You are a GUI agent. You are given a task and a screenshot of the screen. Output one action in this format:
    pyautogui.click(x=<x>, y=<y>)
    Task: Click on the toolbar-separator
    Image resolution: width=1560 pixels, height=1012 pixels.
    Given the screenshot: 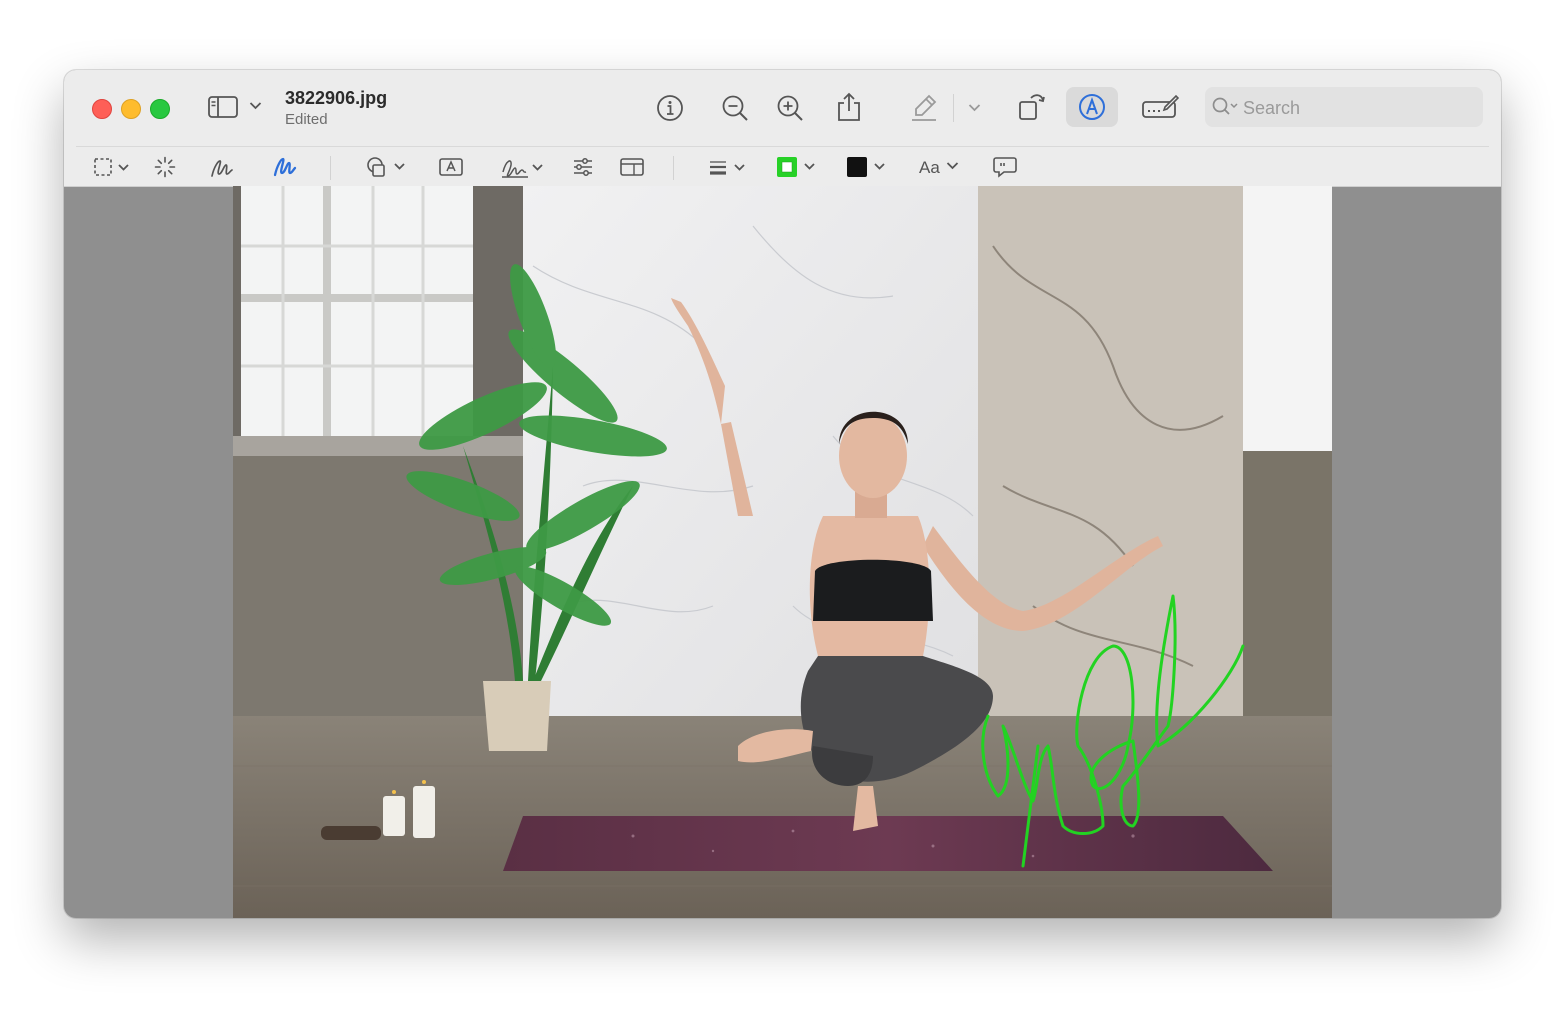 What is the action you would take?
    pyautogui.click(x=782, y=146)
    